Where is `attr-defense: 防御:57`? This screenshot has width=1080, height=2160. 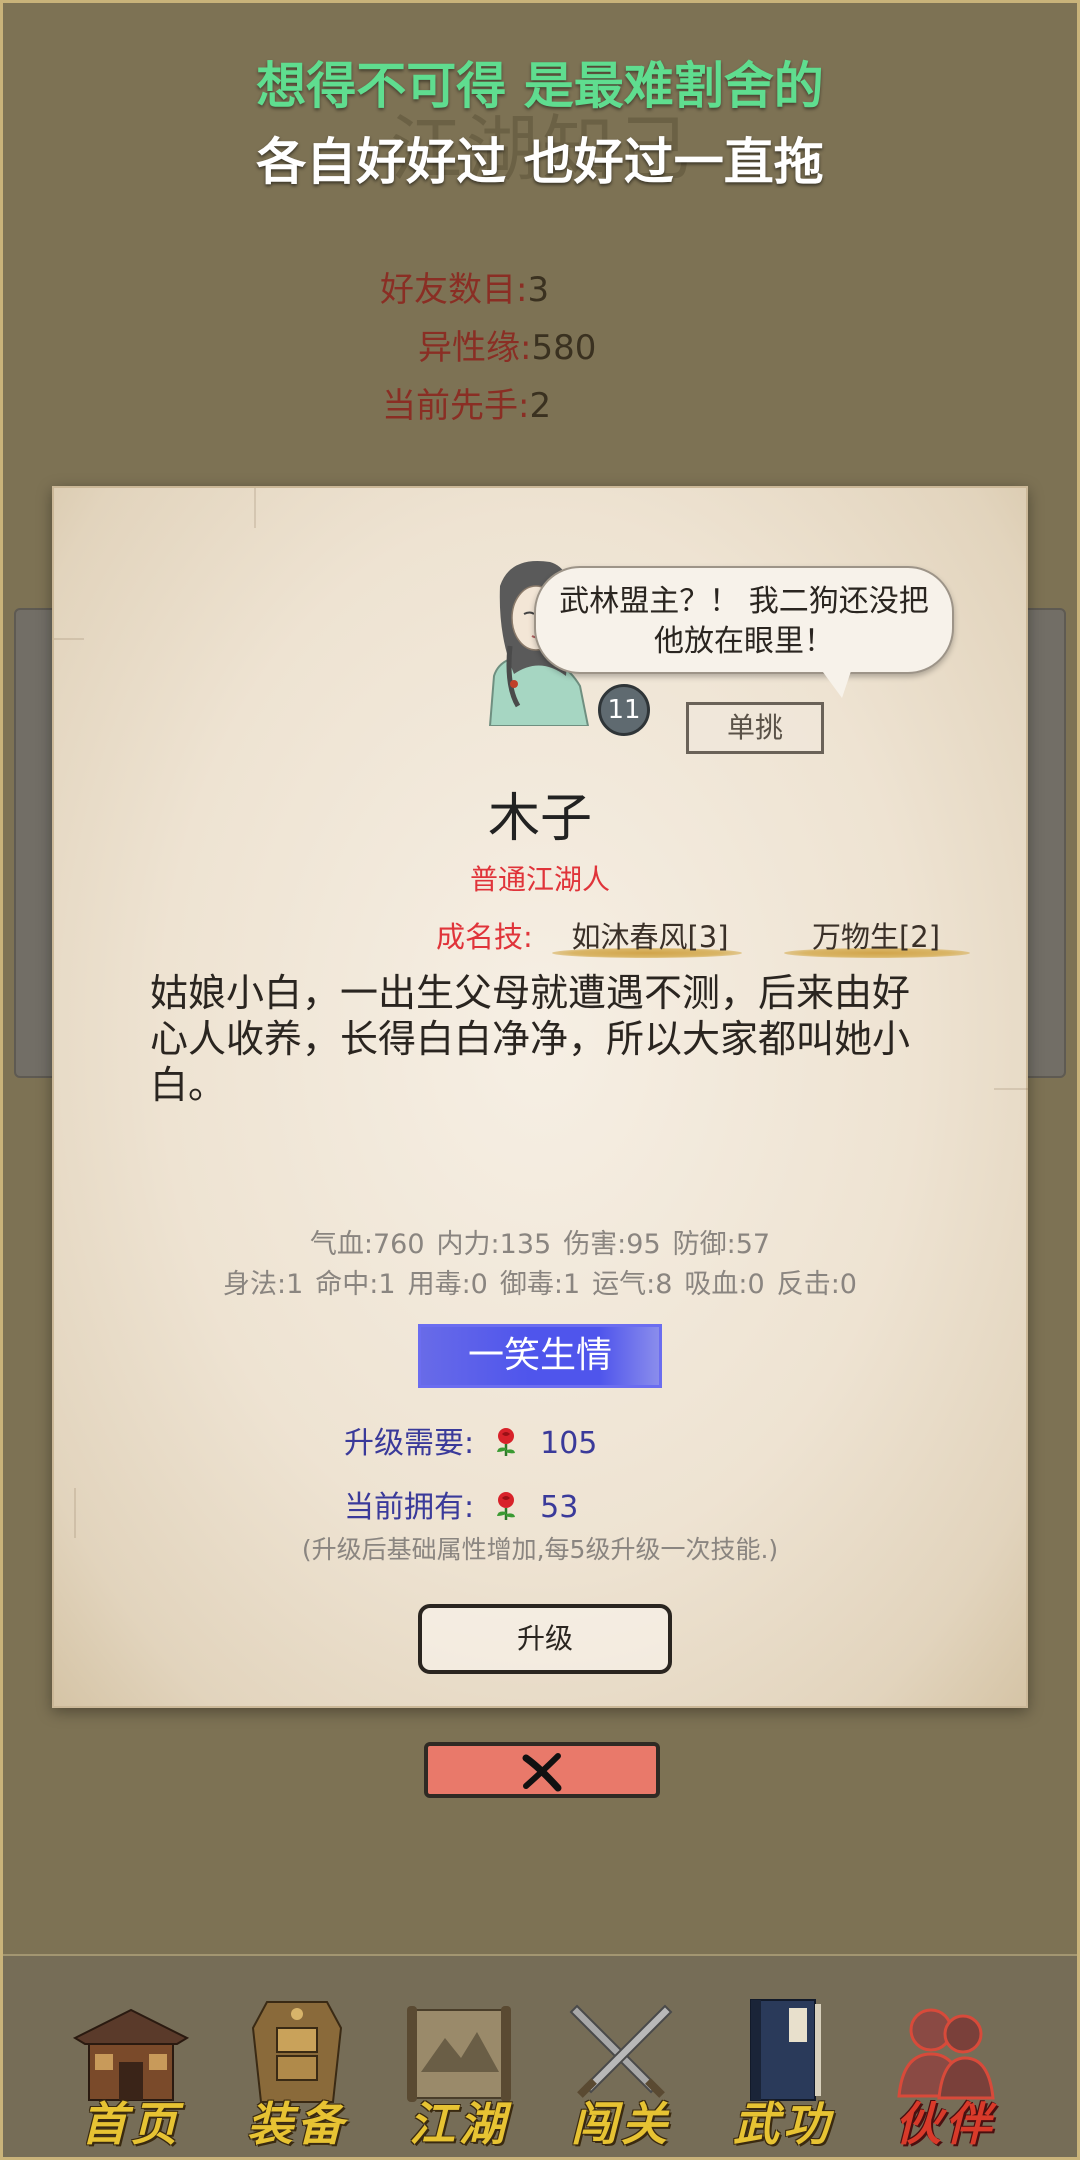 attr-defense: 防御:57 is located at coordinates (721, 1244).